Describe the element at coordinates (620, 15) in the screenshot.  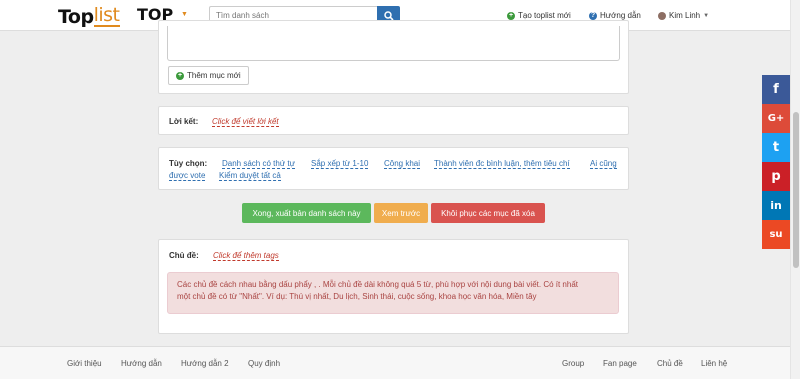
I see `guide-label: Hướng dẫn` at that location.